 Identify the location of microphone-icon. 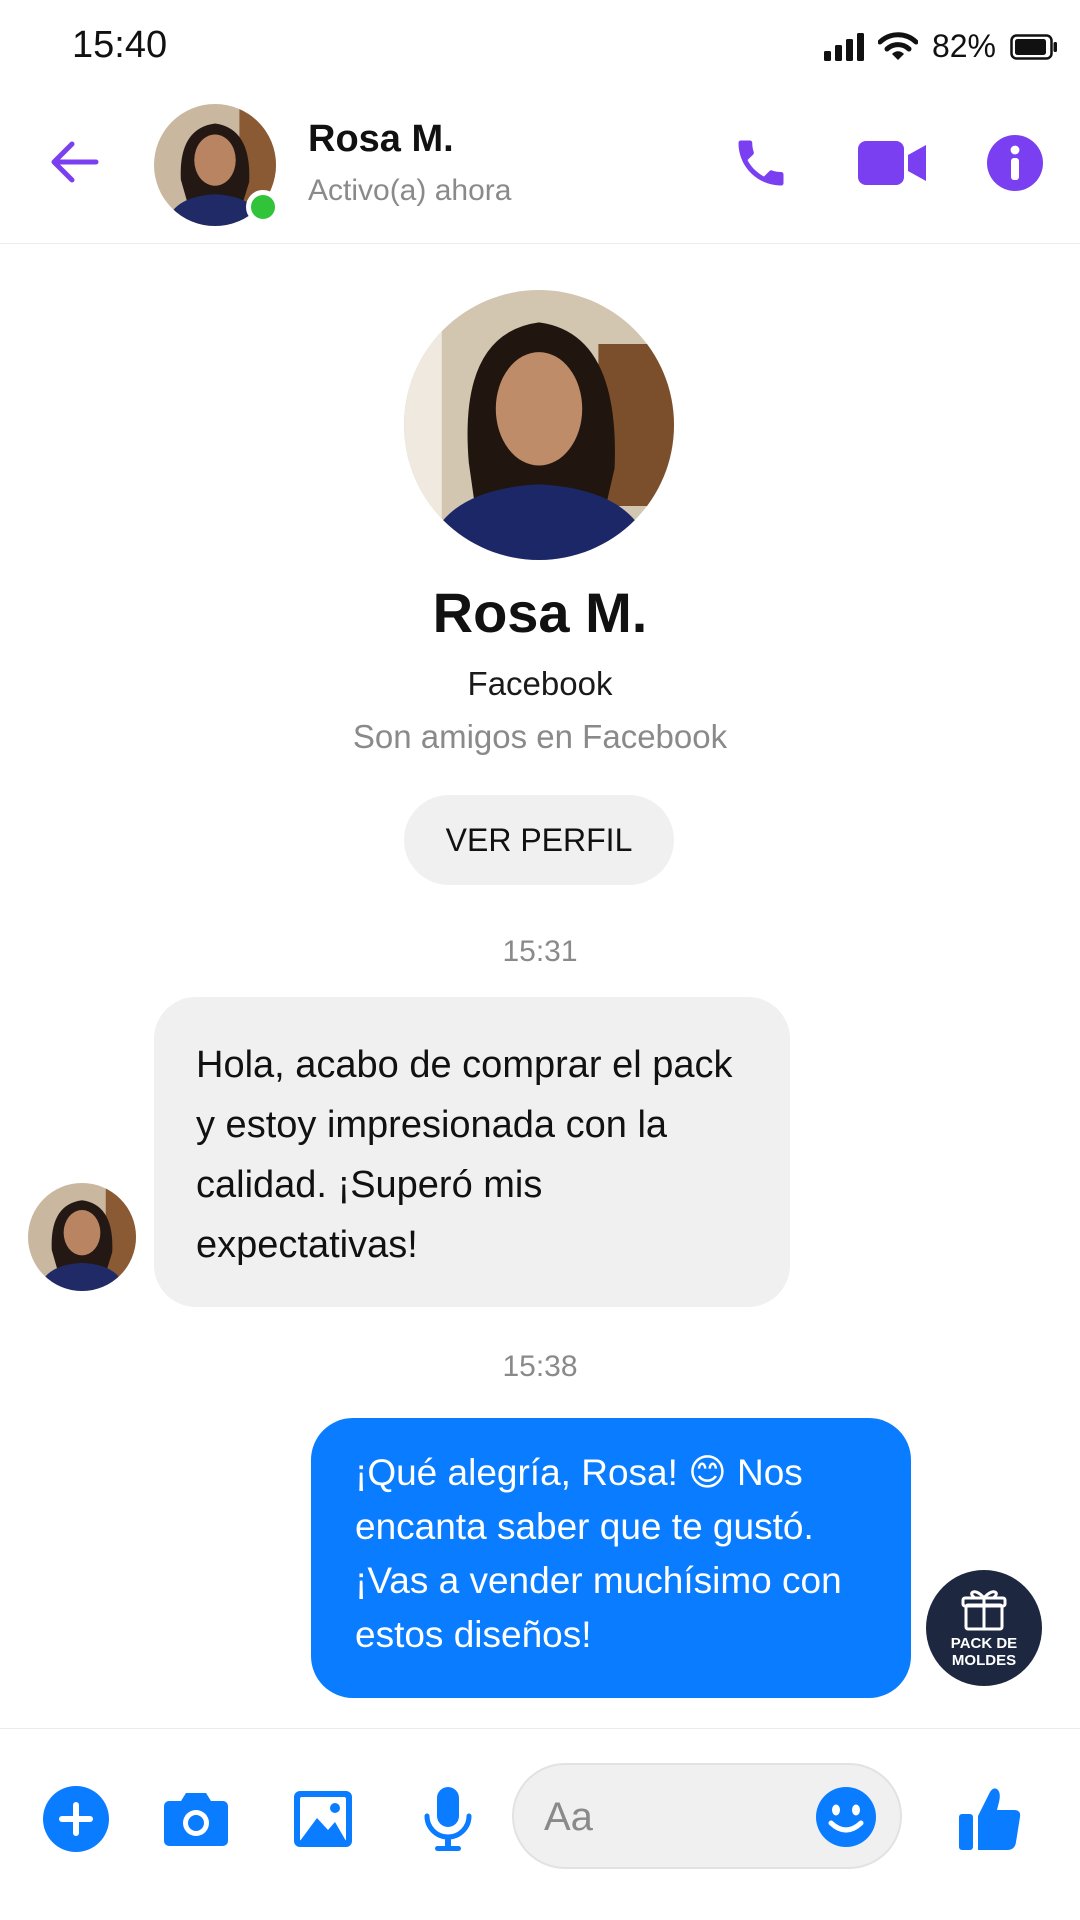
(448, 1819).